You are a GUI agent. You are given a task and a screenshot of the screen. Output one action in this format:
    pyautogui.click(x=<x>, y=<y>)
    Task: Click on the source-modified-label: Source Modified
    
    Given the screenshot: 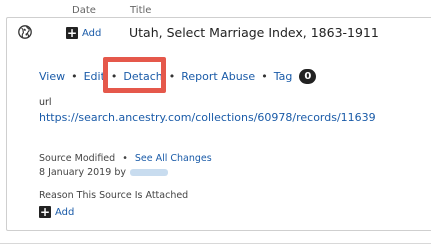 What is the action you would take?
    pyautogui.click(x=77, y=158)
    